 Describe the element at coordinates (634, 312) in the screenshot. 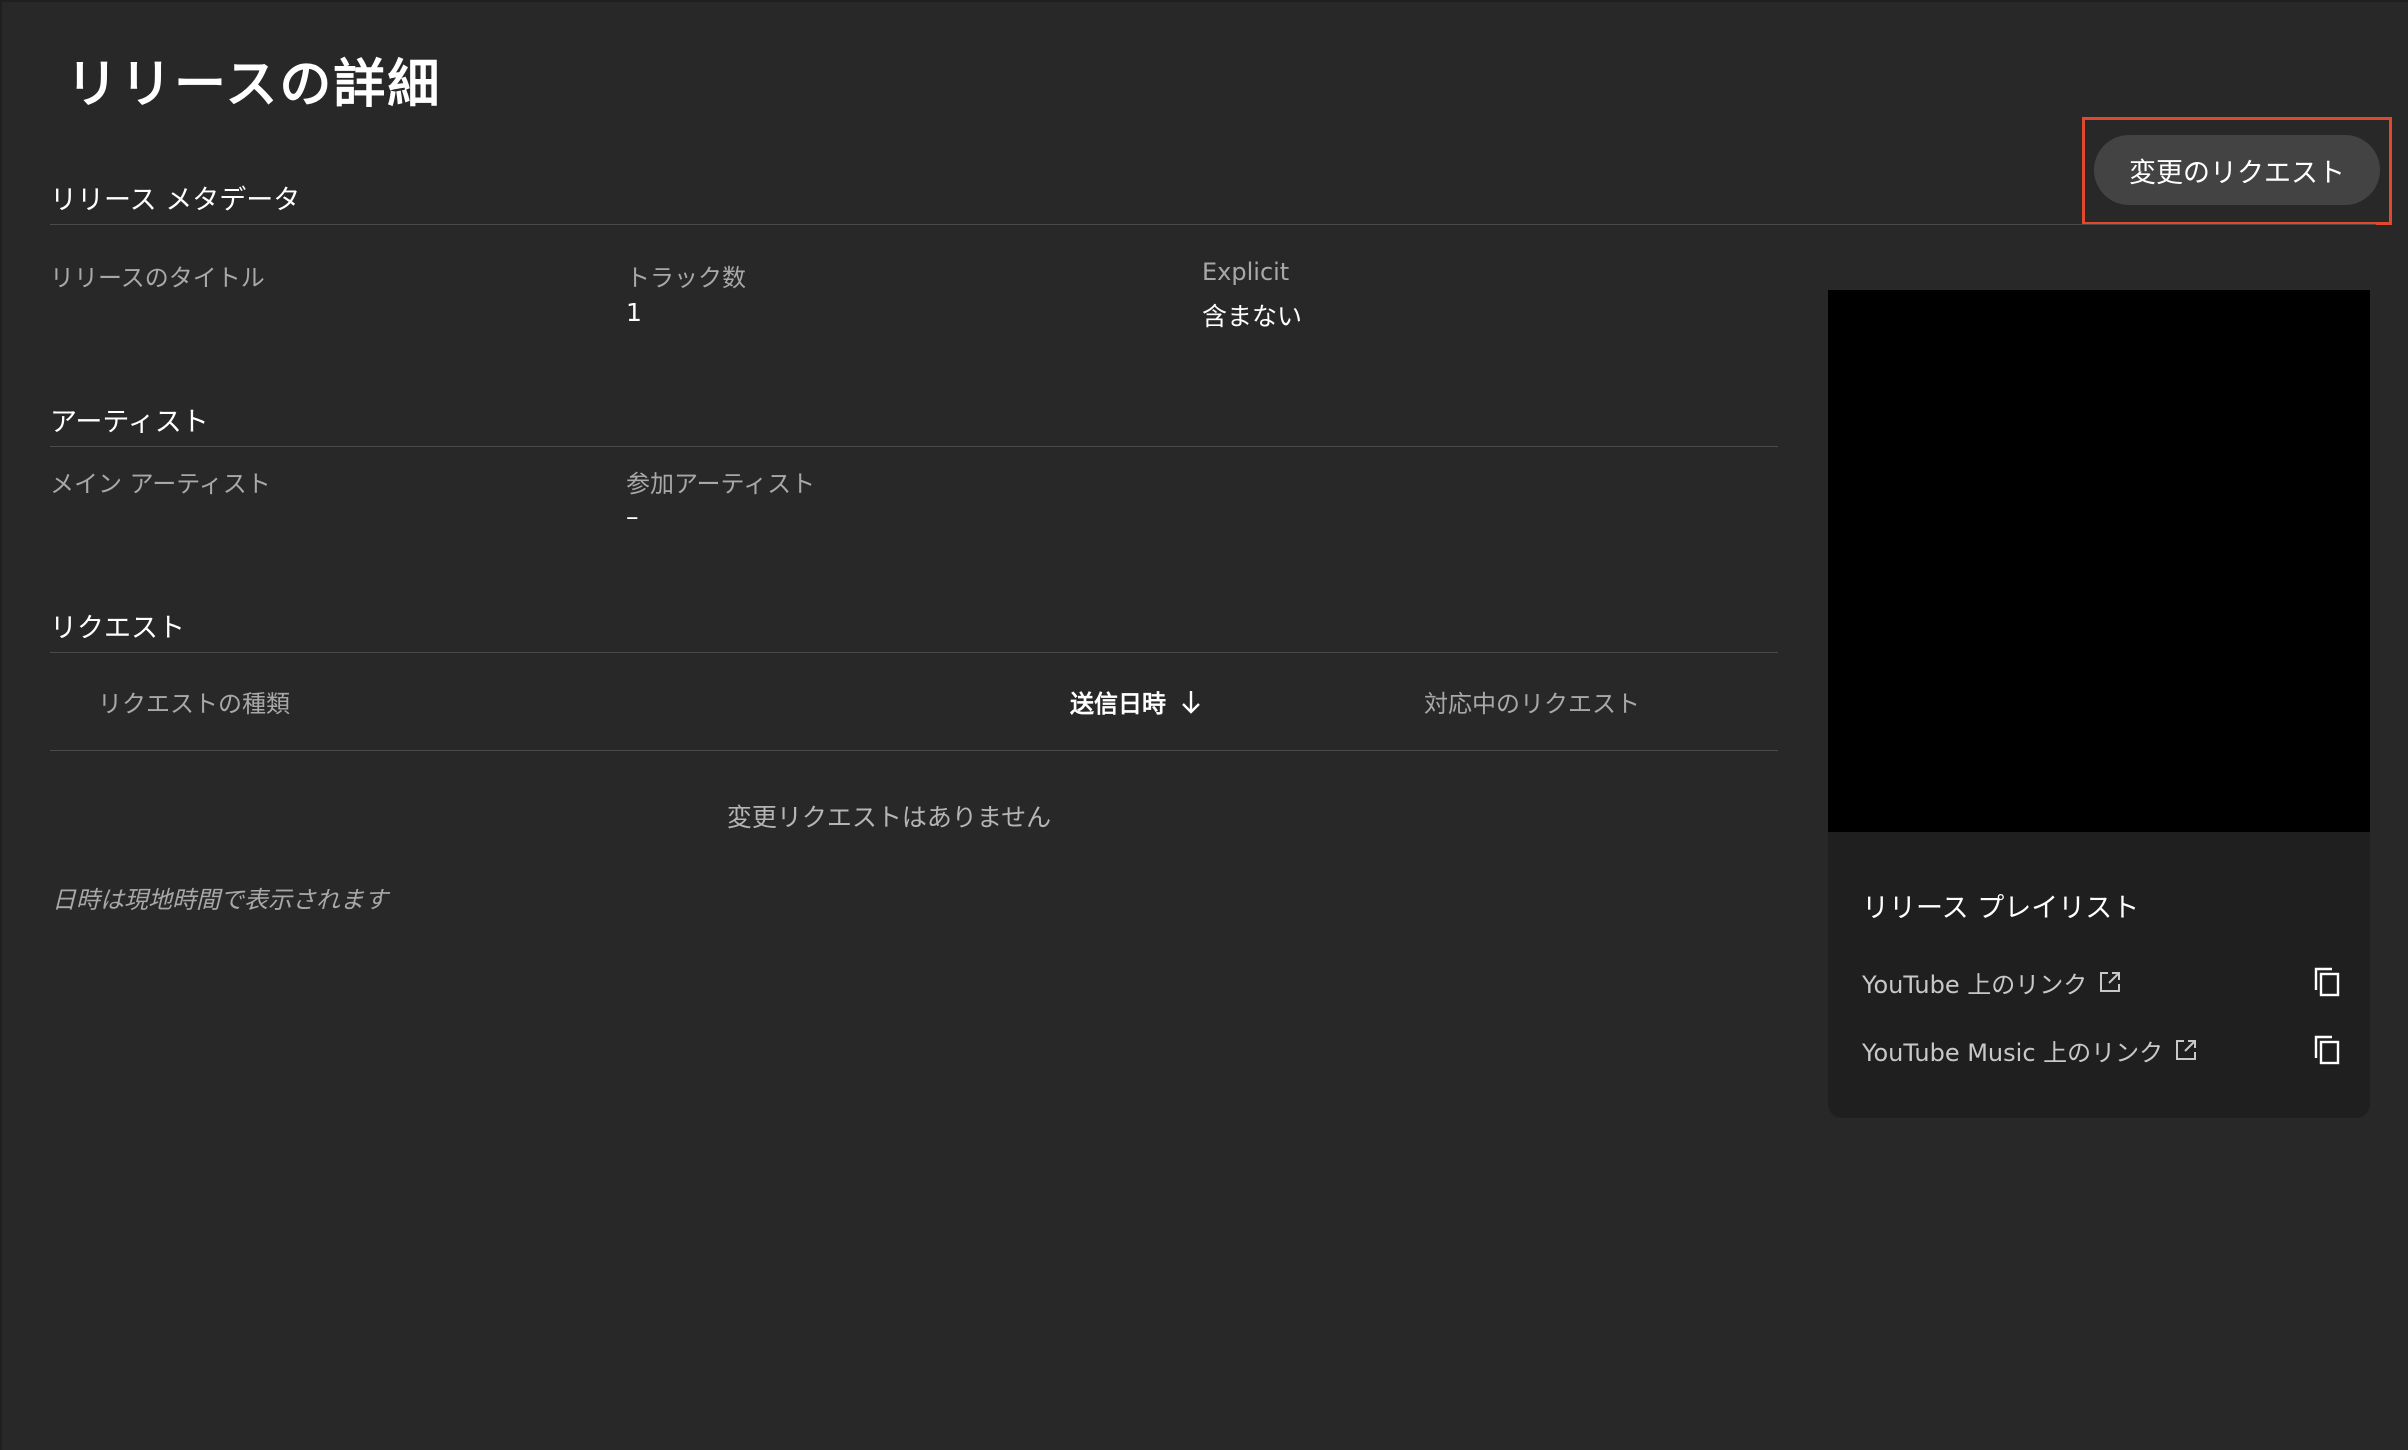

I see `track-count-value: 1` at that location.